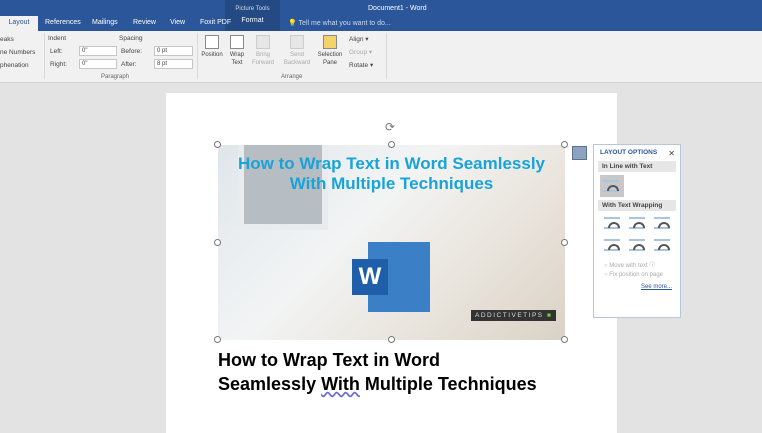 This screenshot has width=762, height=433. I want to click on layout-options-title: LAYOUT OPTIONS, so click(629, 152).